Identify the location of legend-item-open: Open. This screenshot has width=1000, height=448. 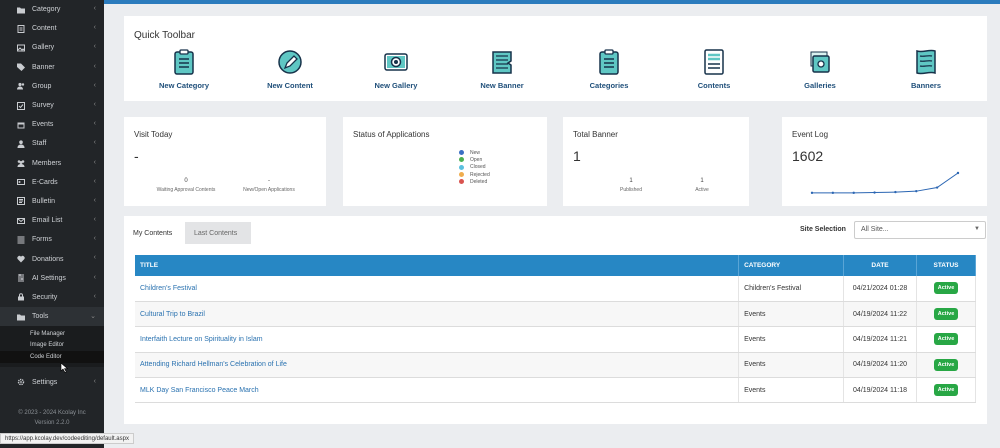
(474, 160).